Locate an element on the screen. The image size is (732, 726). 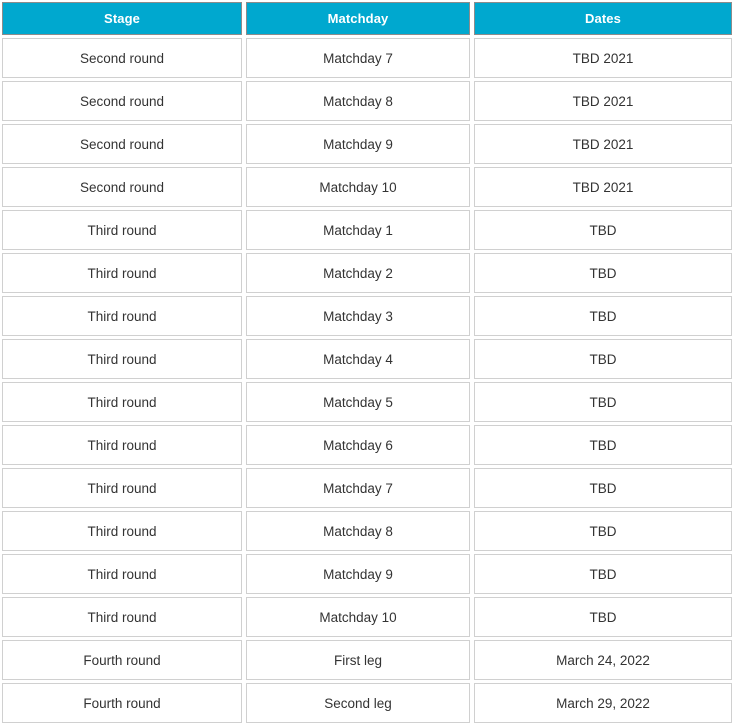
cell-matchday: Second leg is located at coordinates (358, 703).